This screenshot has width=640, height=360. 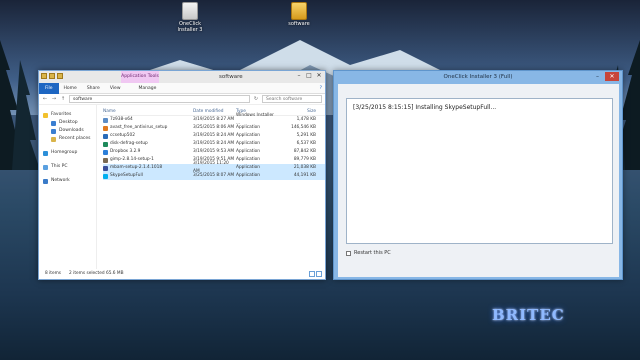 I want to click on nav-homegroup: Homegroup, so click(x=67, y=153).